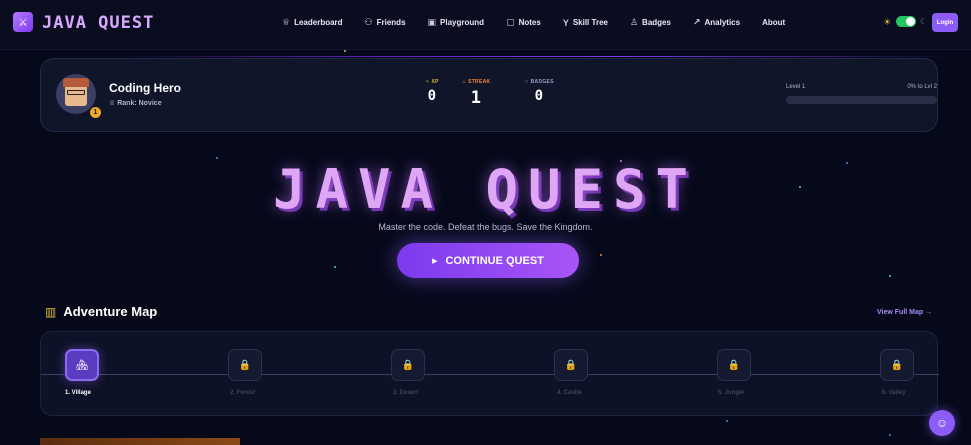  What do you see at coordinates (922, 87) in the screenshot?
I see `progress-label: 0% to Lvl 2` at bounding box center [922, 87].